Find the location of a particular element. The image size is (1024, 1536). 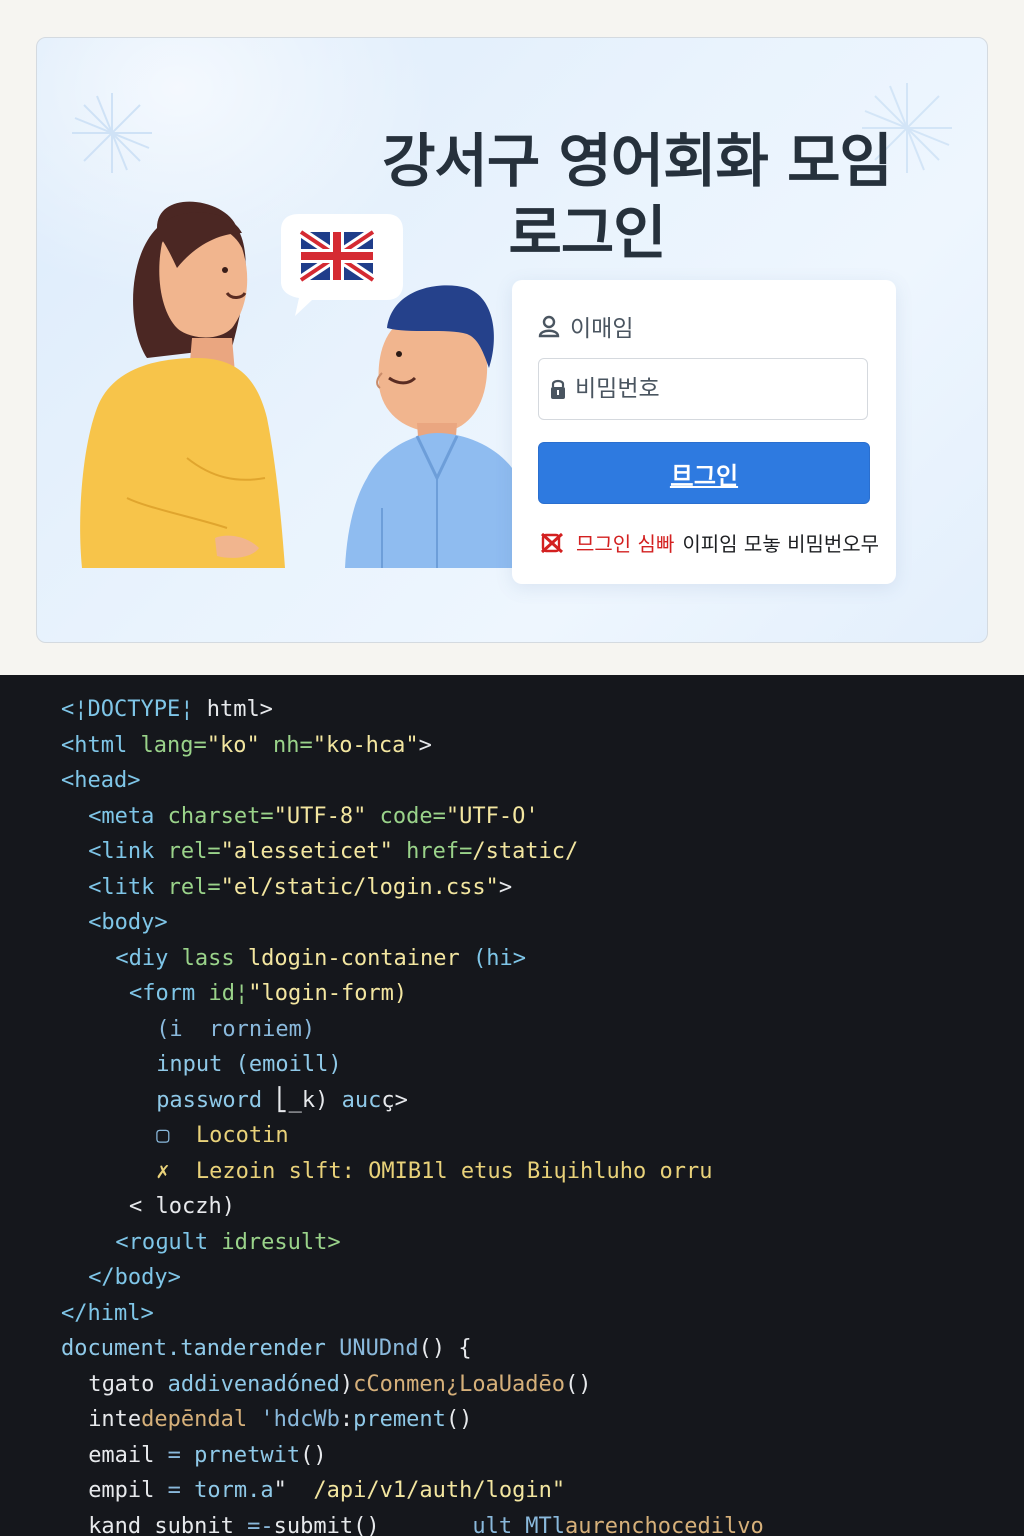

code-line: <link rel="alesseticet" href=/static/ is located at coordinates (333, 852).